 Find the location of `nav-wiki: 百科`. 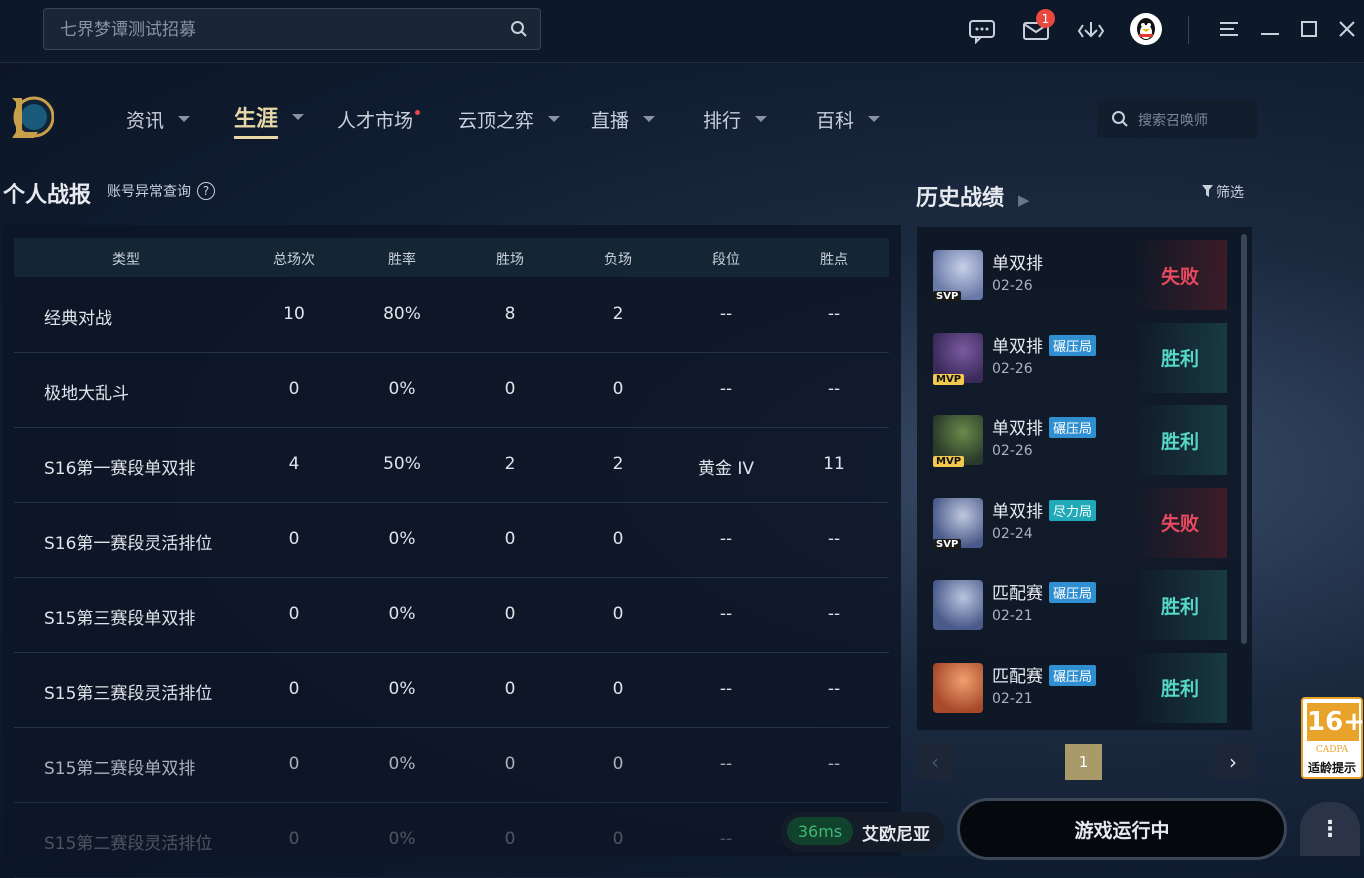

nav-wiki: 百科 is located at coordinates (848, 119).